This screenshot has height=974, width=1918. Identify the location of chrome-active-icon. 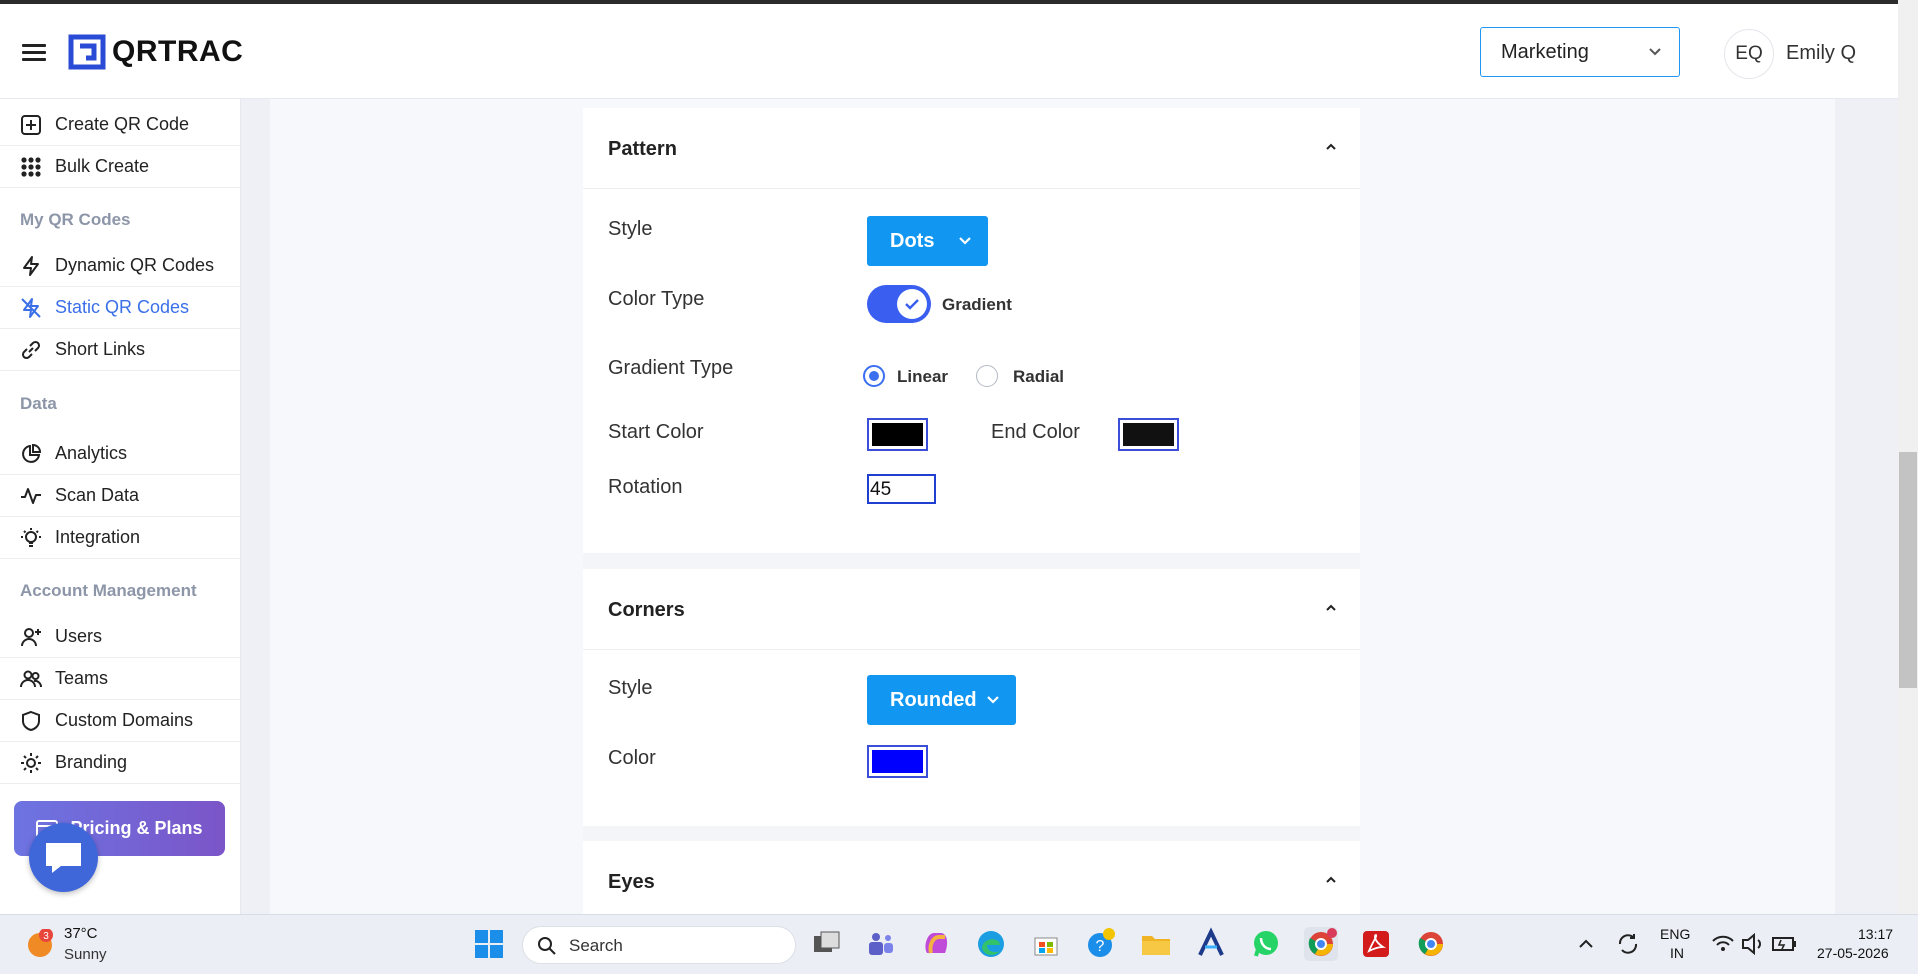
(1321, 944).